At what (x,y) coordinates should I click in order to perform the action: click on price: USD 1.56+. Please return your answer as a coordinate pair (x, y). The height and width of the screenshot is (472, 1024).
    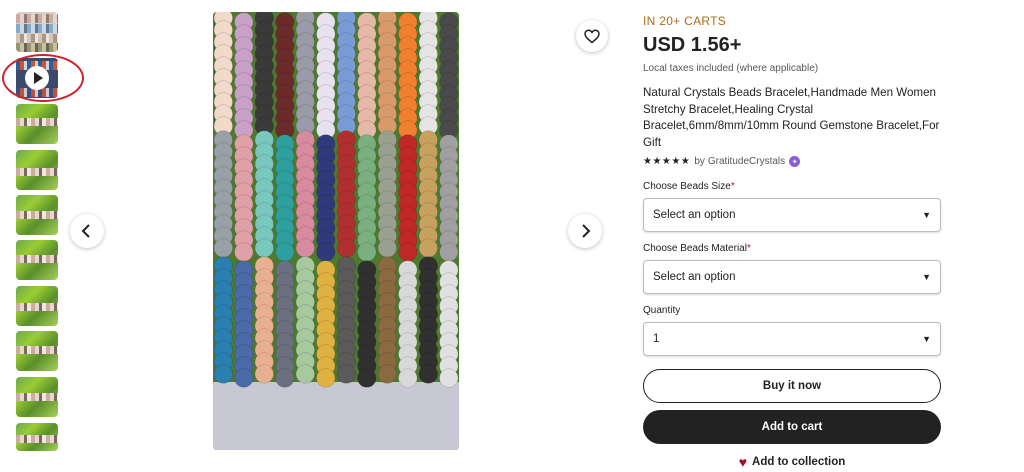
    Looking at the image, I should click on (692, 45).